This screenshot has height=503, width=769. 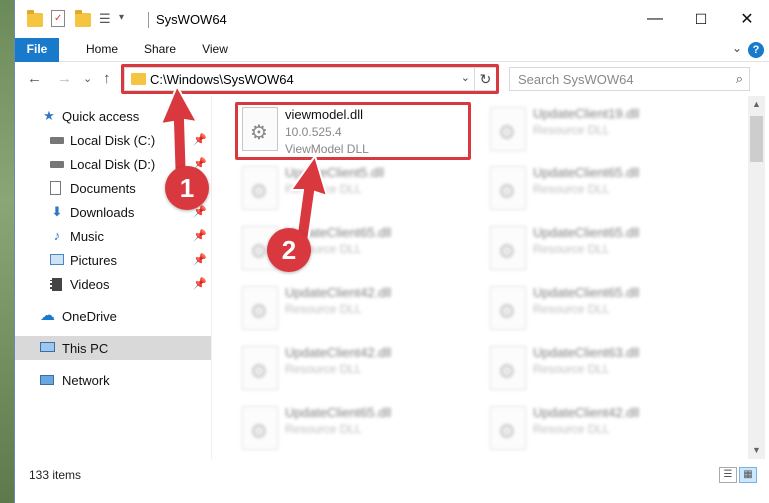 I want to click on sidebar-item-label: Pictures, so click(x=93, y=260).